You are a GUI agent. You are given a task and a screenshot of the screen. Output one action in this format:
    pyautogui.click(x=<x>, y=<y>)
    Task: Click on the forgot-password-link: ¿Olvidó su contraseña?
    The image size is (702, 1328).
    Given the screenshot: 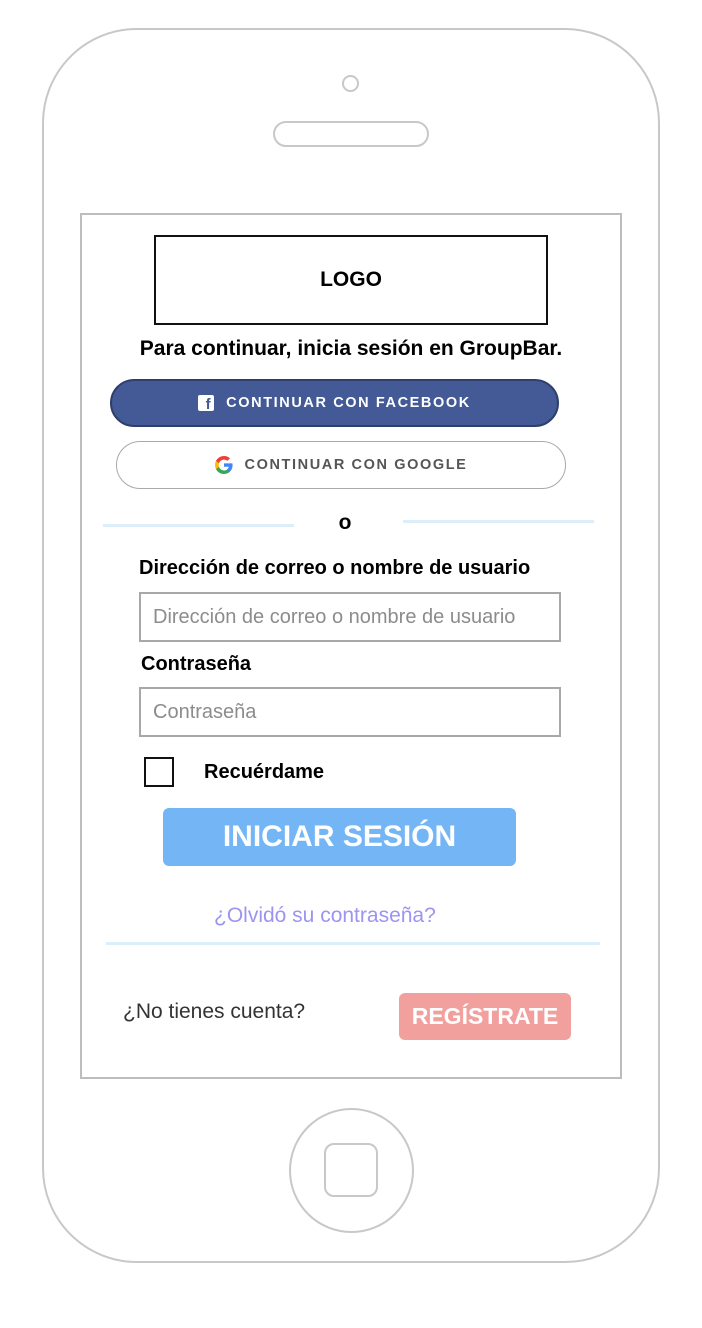 What is the action you would take?
    pyautogui.click(x=334, y=916)
    